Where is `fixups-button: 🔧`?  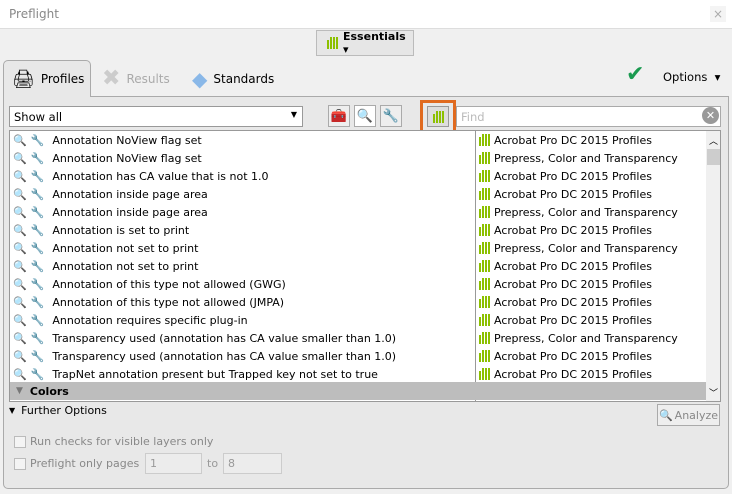 fixups-button: 🔧 is located at coordinates (391, 116).